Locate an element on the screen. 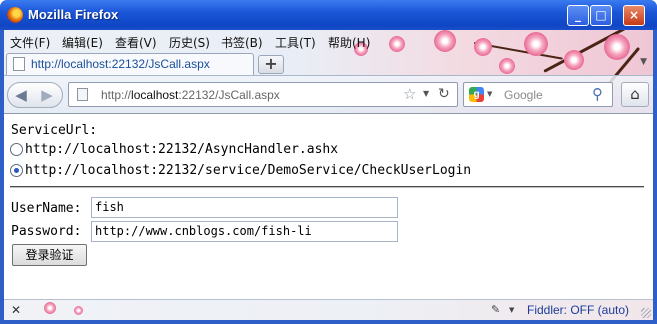 Image resolution: width=657 pixels, height=324 pixels. radio-button is located at coordinates (16, 149).